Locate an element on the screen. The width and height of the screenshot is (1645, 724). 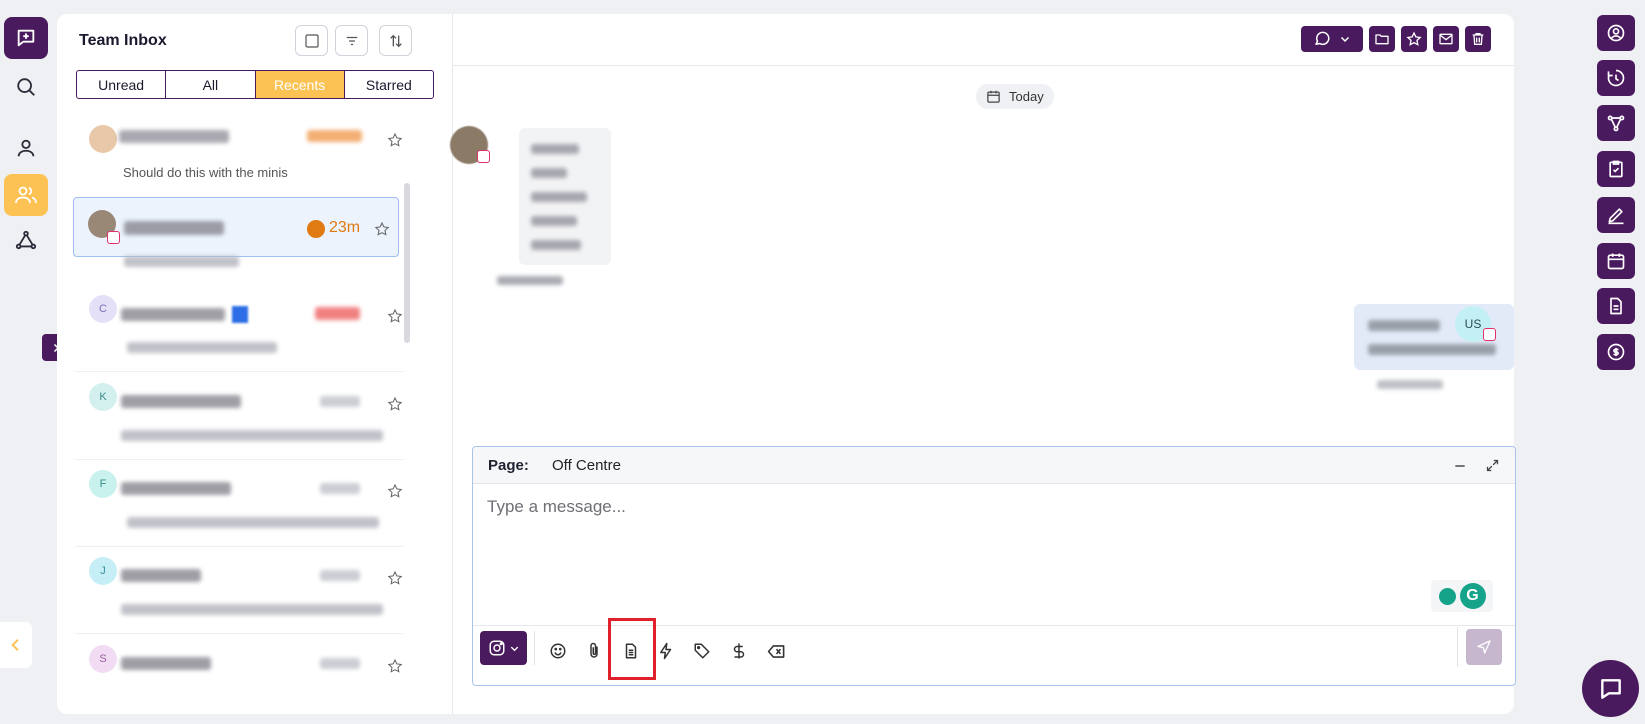
rail-documents-button is located at coordinates (1616, 306).